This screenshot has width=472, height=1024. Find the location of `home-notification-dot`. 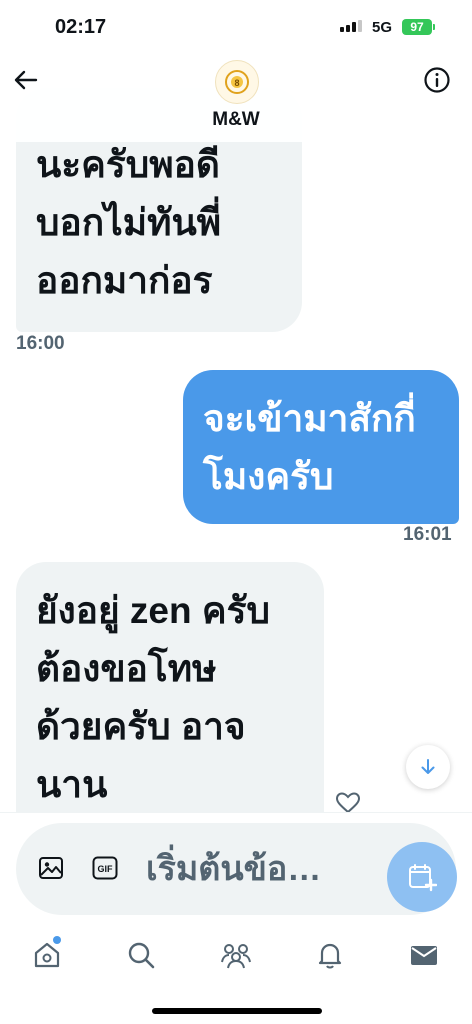

home-notification-dot is located at coordinates (57, 940).